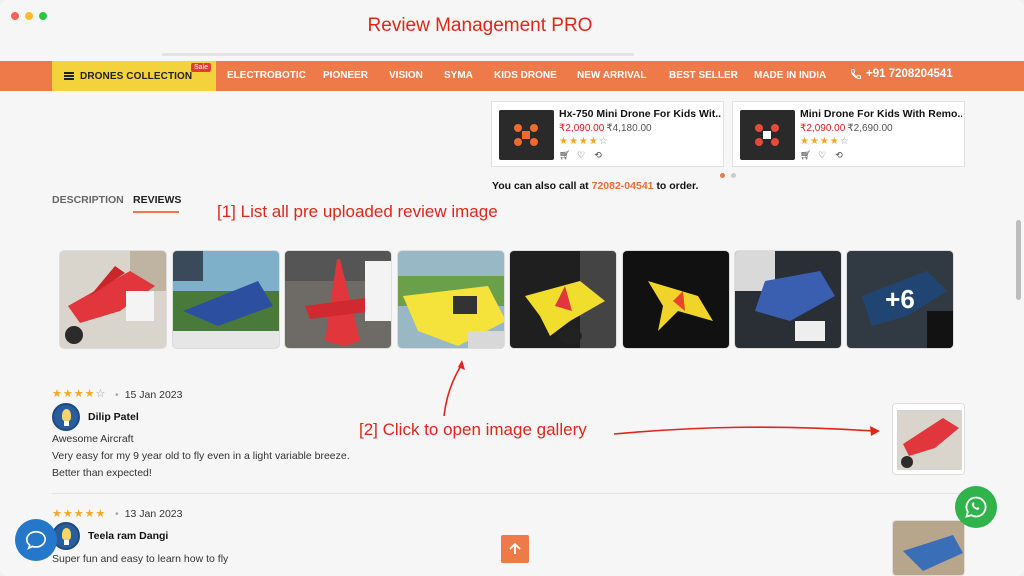  I want to click on review-rating-stars: ★★★★★, so click(79, 514).